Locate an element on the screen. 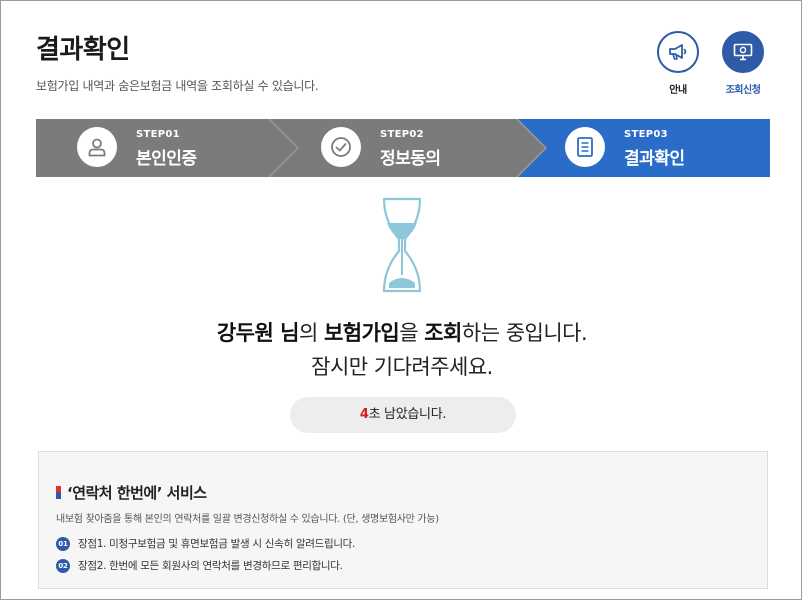 The height and width of the screenshot is (600, 802). inquiry-item: 보험가입 is located at coordinates (361, 333).